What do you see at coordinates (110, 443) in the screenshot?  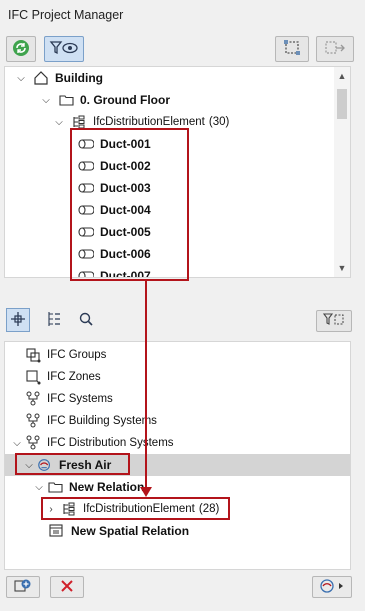 I see `tree-label: IFC Distribution Systems` at bounding box center [110, 443].